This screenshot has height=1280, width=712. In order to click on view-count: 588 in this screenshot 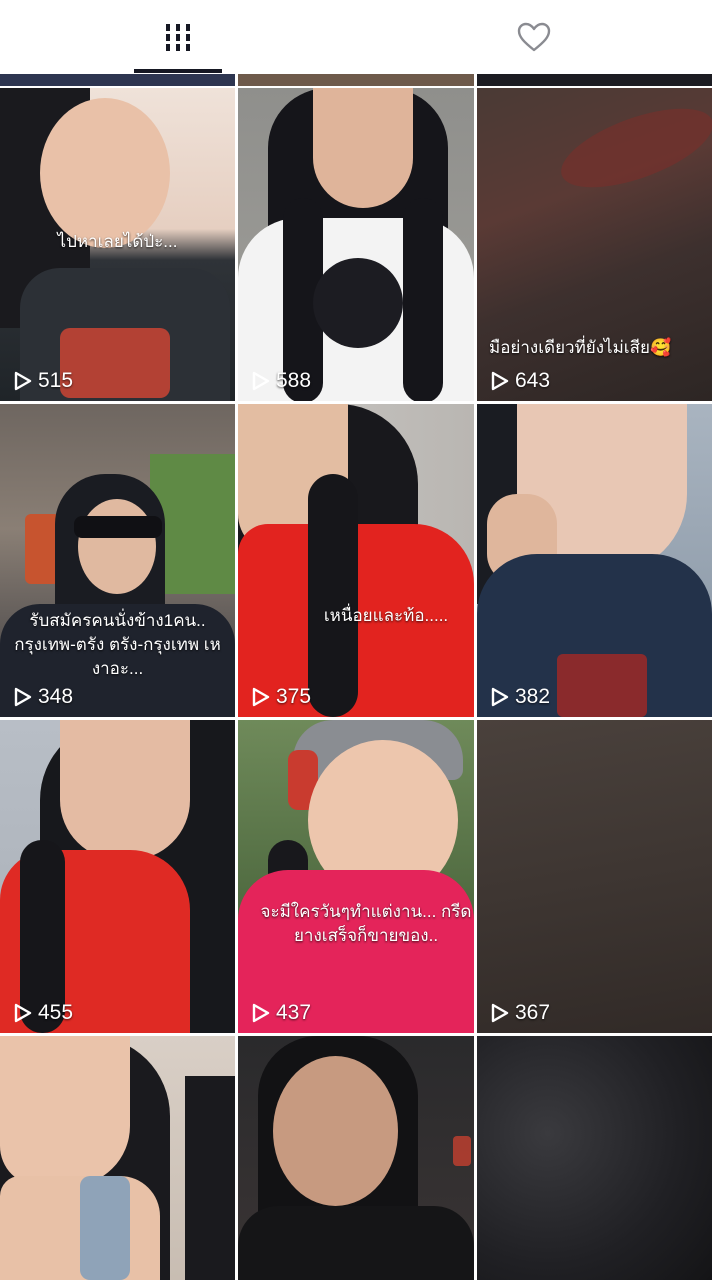, I will do `click(281, 381)`.